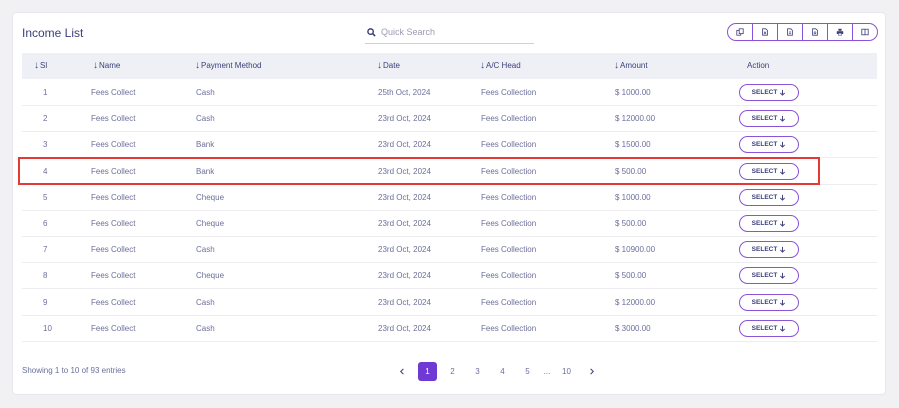 The image size is (899, 408). Describe the element at coordinates (633, 328) in the screenshot. I see `cell-amount: $ 3000.00` at that location.